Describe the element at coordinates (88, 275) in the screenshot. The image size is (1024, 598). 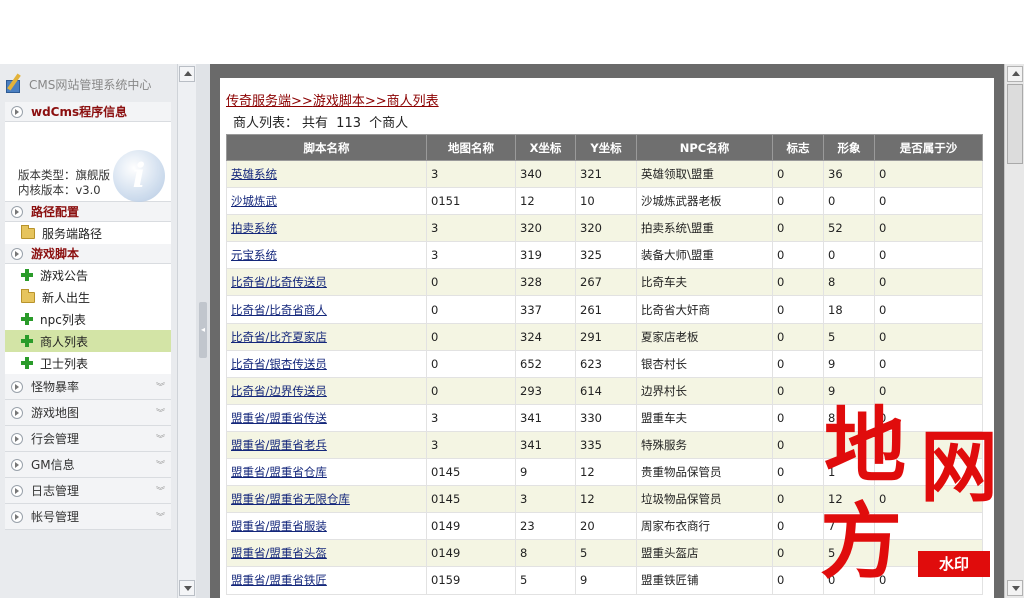
I see `sidebar-item-announcement: 游戏公告` at that location.